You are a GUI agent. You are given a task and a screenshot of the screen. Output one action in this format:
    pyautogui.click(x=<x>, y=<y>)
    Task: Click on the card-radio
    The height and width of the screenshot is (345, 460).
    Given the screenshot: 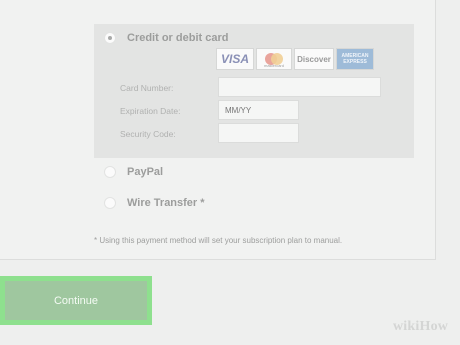 What is the action you would take?
    pyautogui.click(x=110, y=38)
    